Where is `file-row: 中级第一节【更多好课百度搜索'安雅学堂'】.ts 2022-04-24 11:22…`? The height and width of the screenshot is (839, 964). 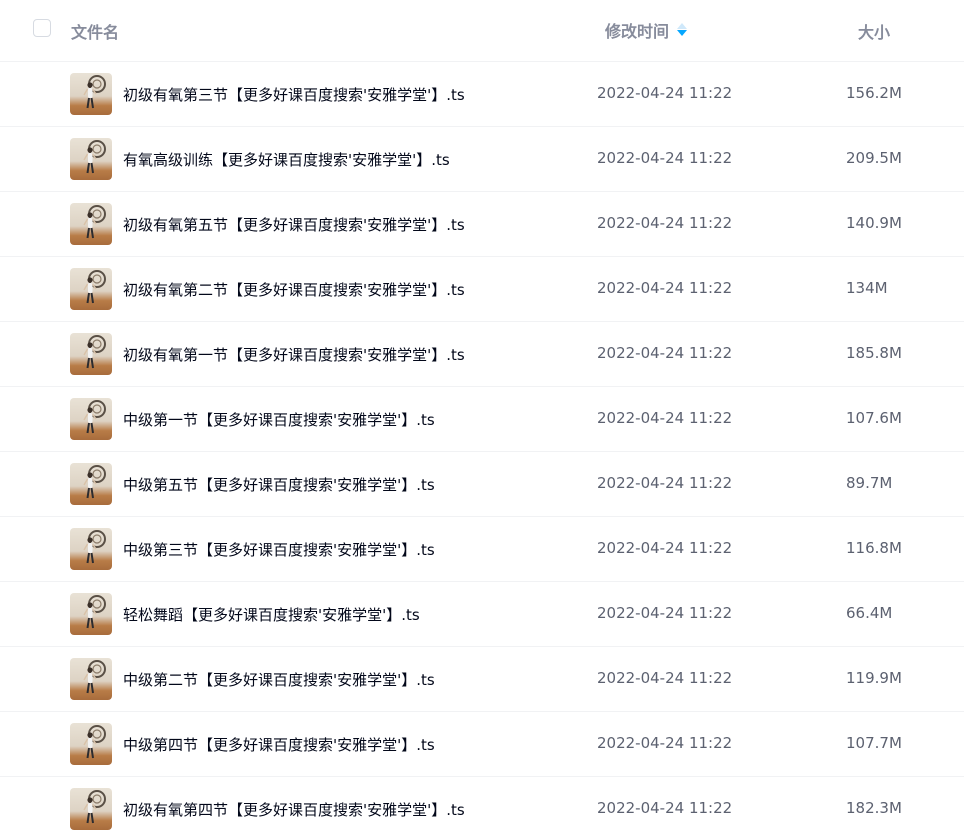 file-row: 中级第一节【更多好课百度搜索'安雅学堂'】.ts 2022-04-24 11:22… is located at coordinates (482, 419).